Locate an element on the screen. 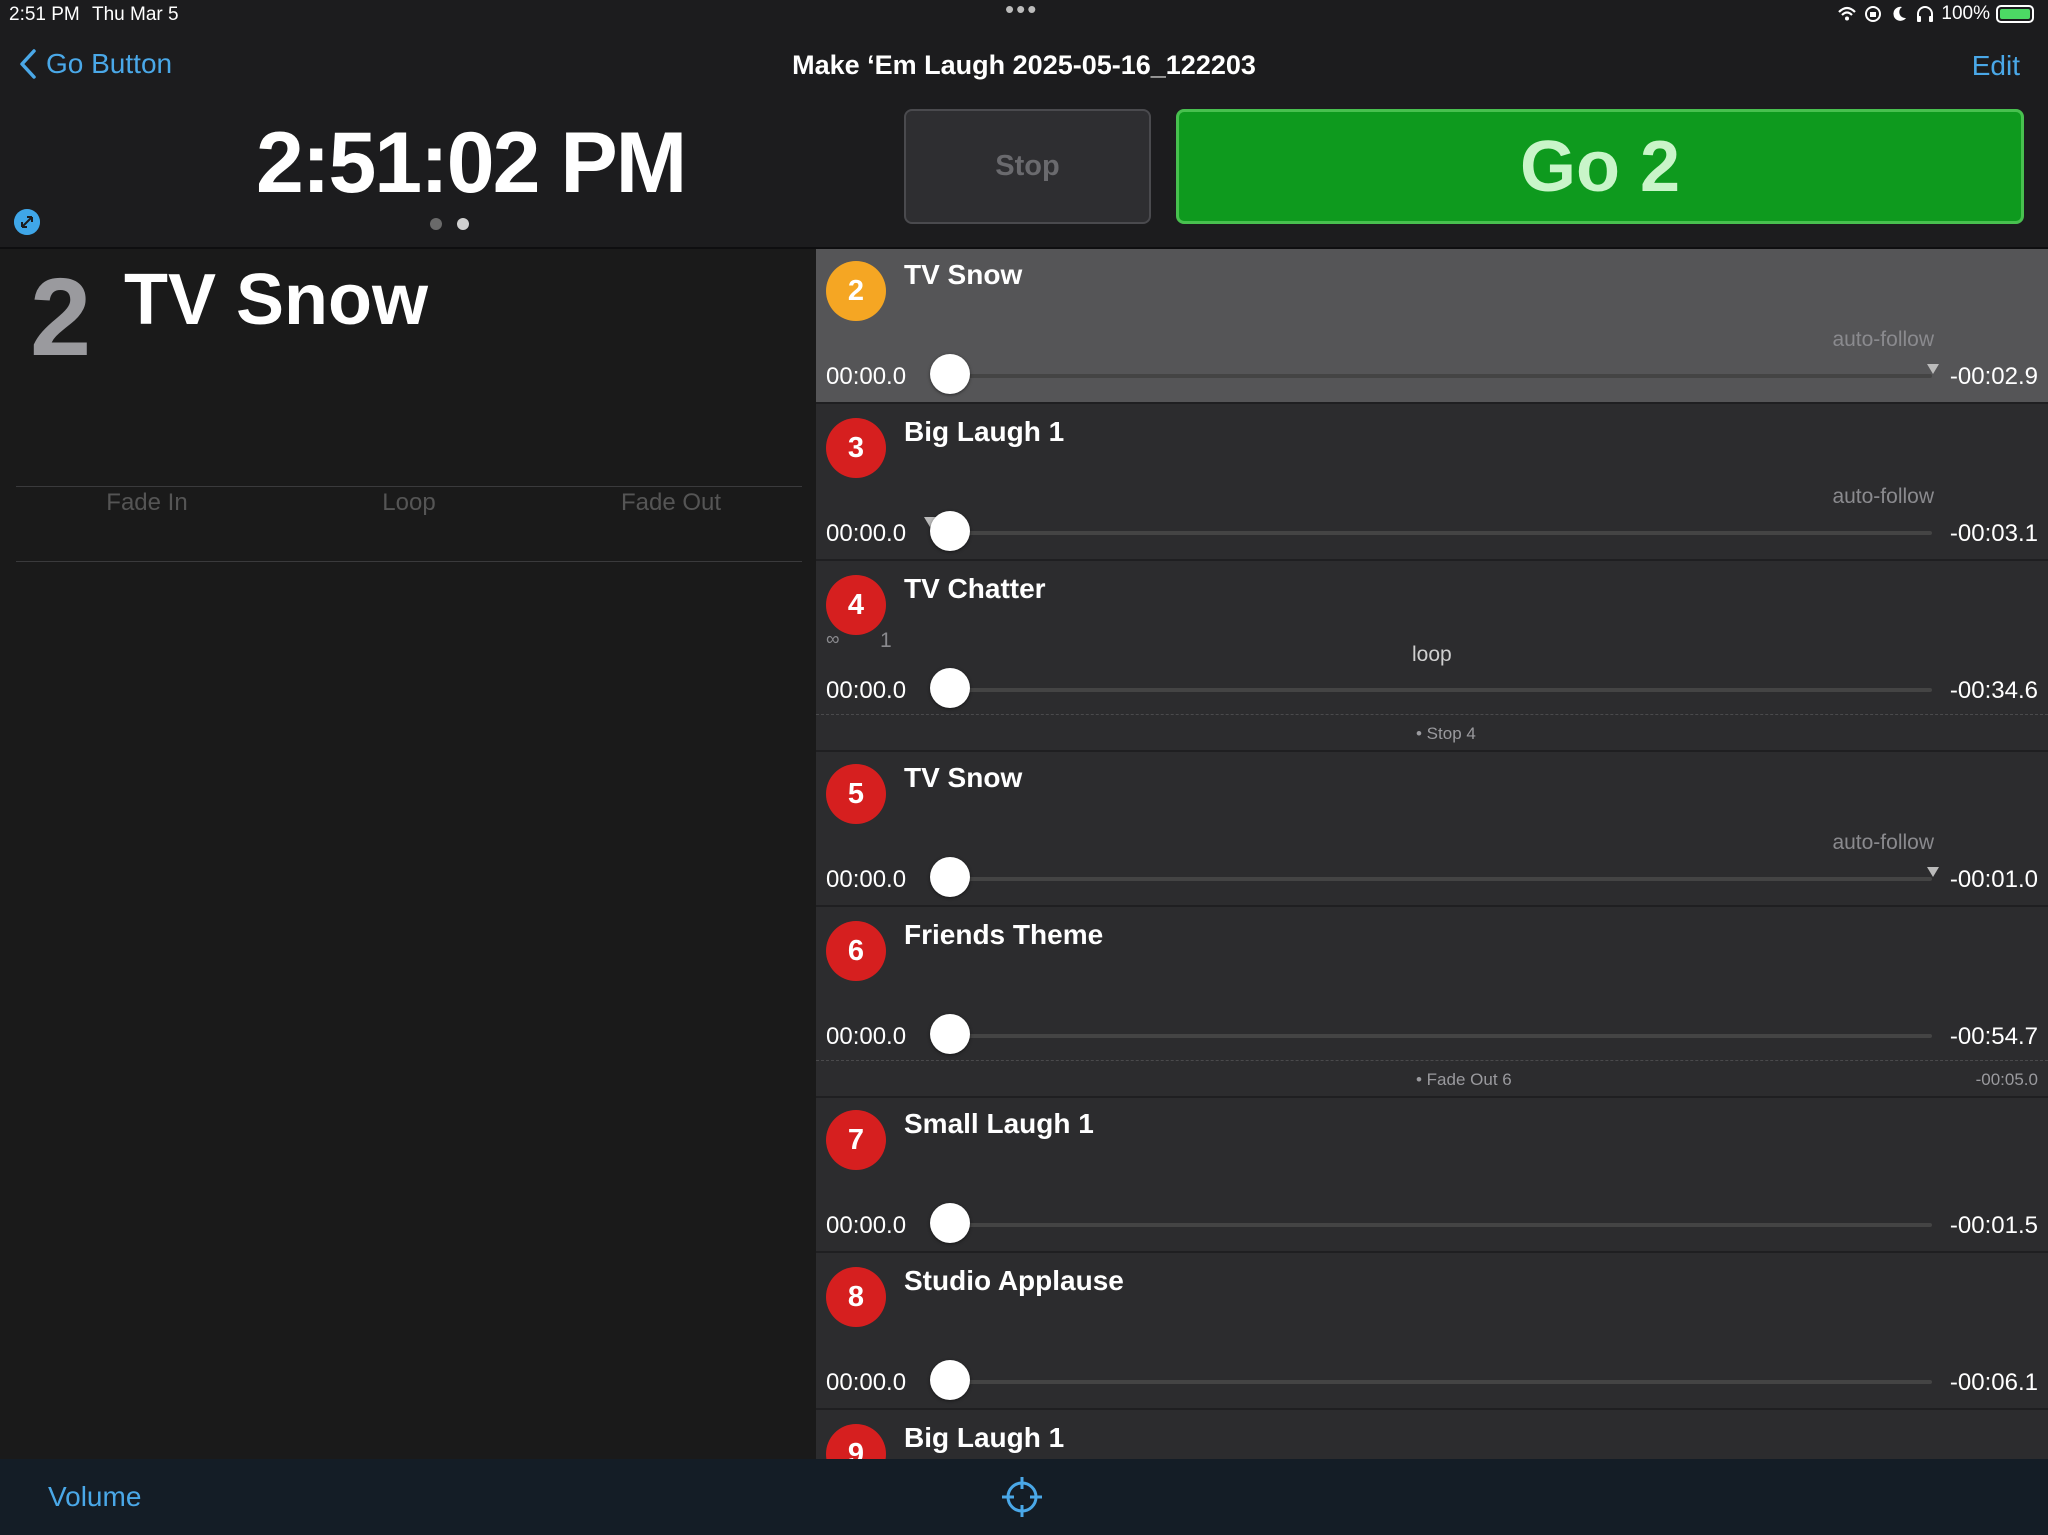  stop-button: Stop is located at coordinates (1027, 166).